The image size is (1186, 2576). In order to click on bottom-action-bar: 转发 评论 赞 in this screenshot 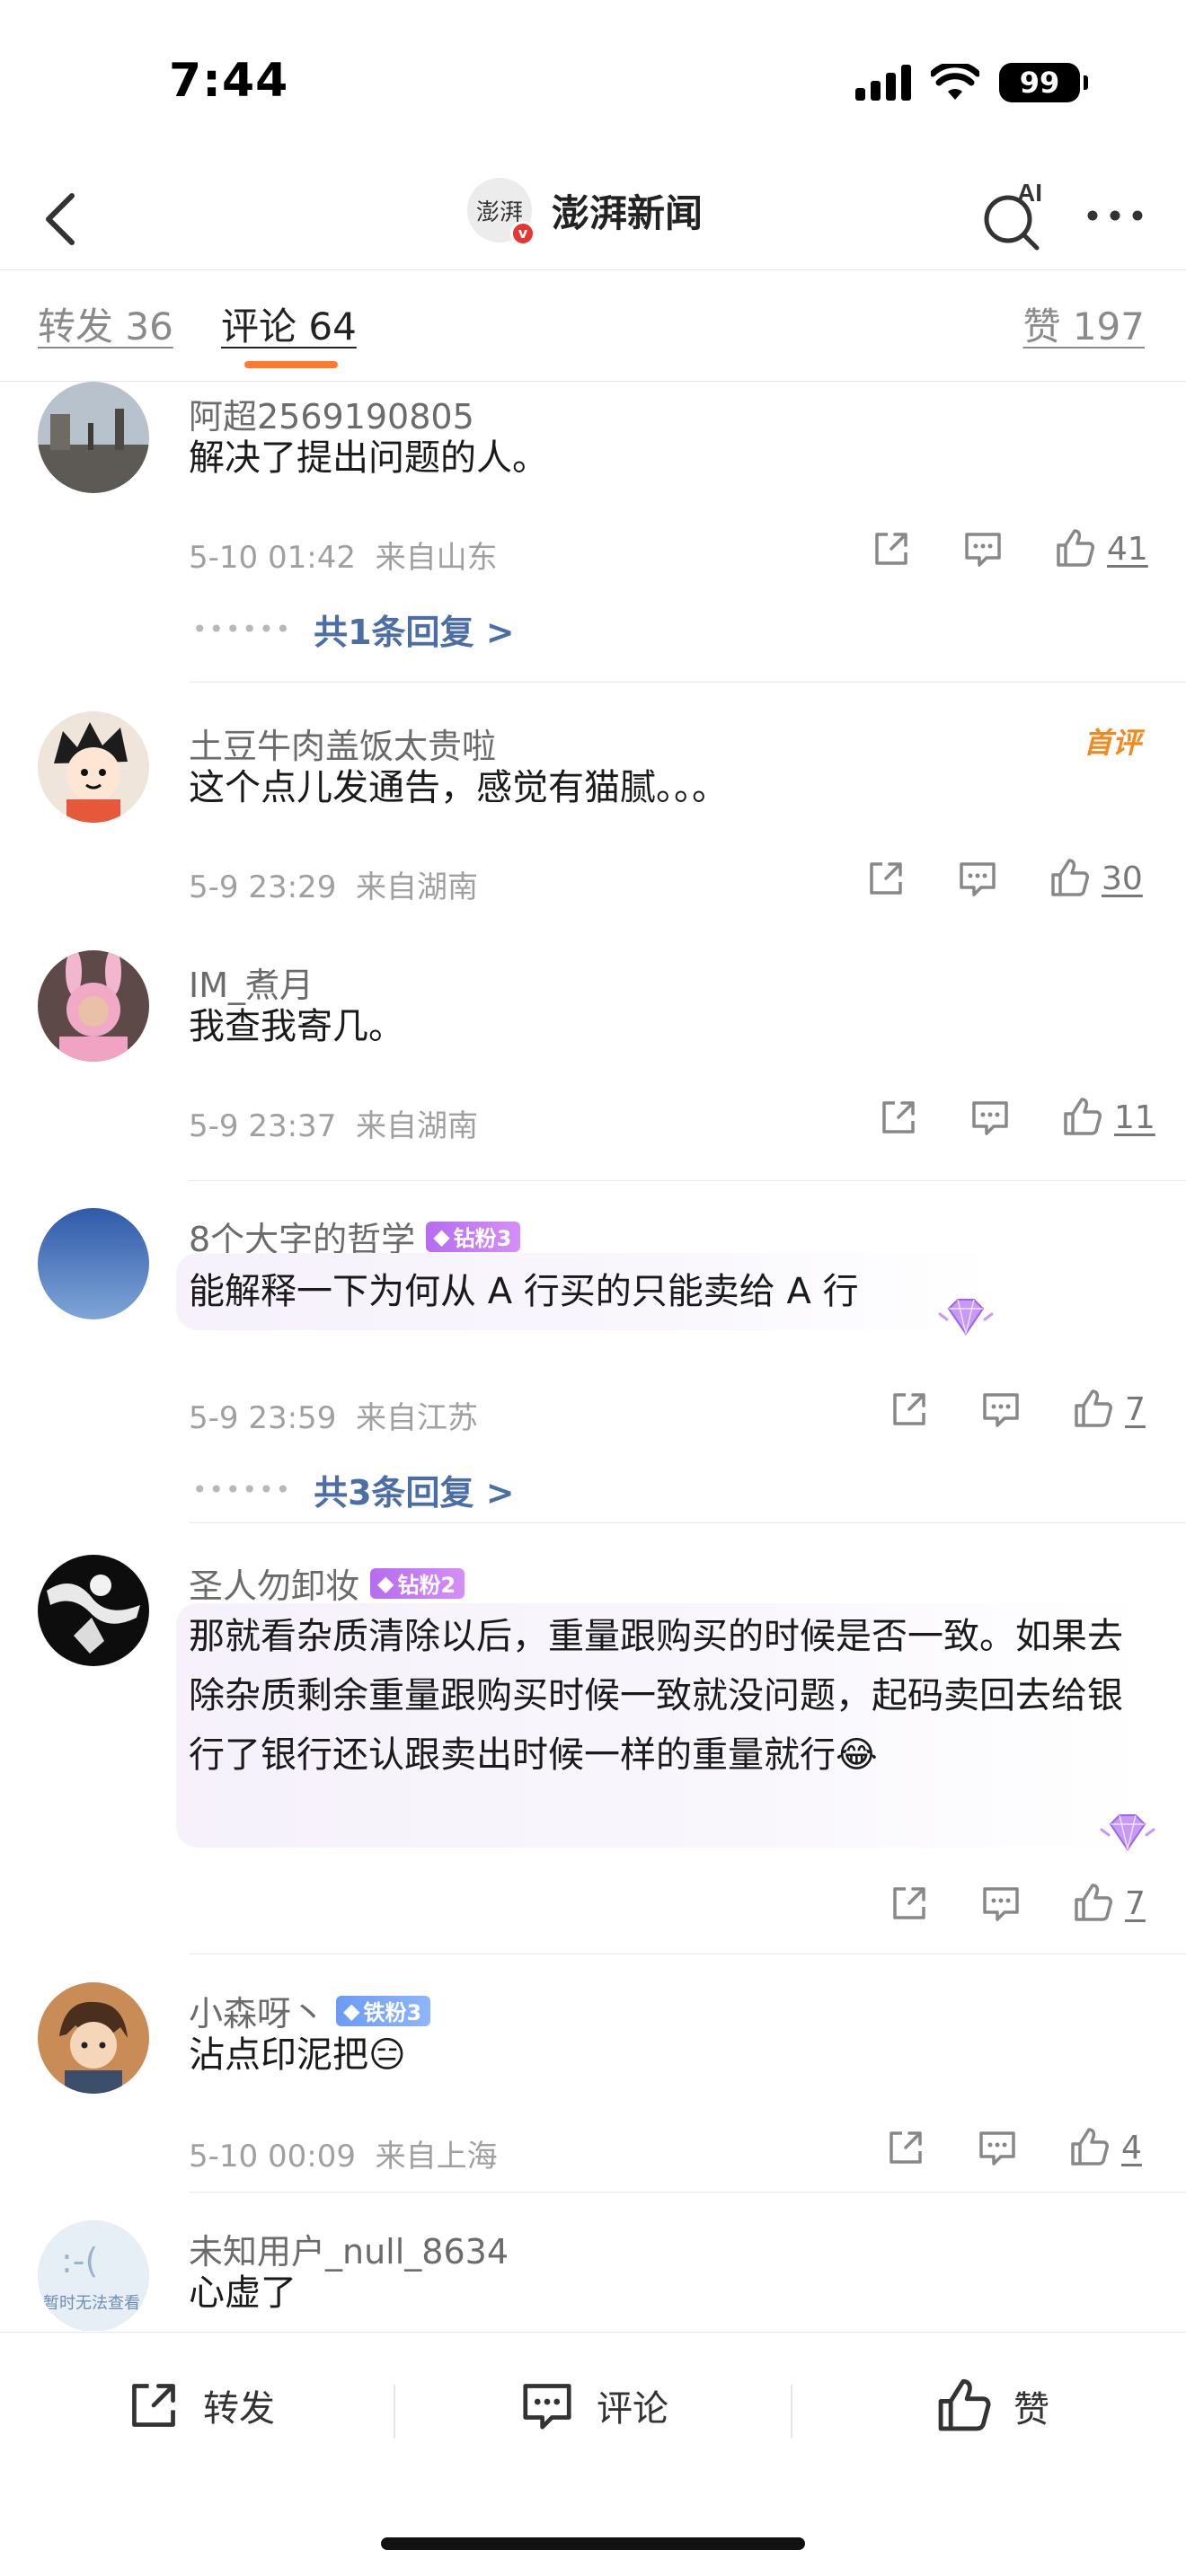, I will do `click(593, 2454)`.